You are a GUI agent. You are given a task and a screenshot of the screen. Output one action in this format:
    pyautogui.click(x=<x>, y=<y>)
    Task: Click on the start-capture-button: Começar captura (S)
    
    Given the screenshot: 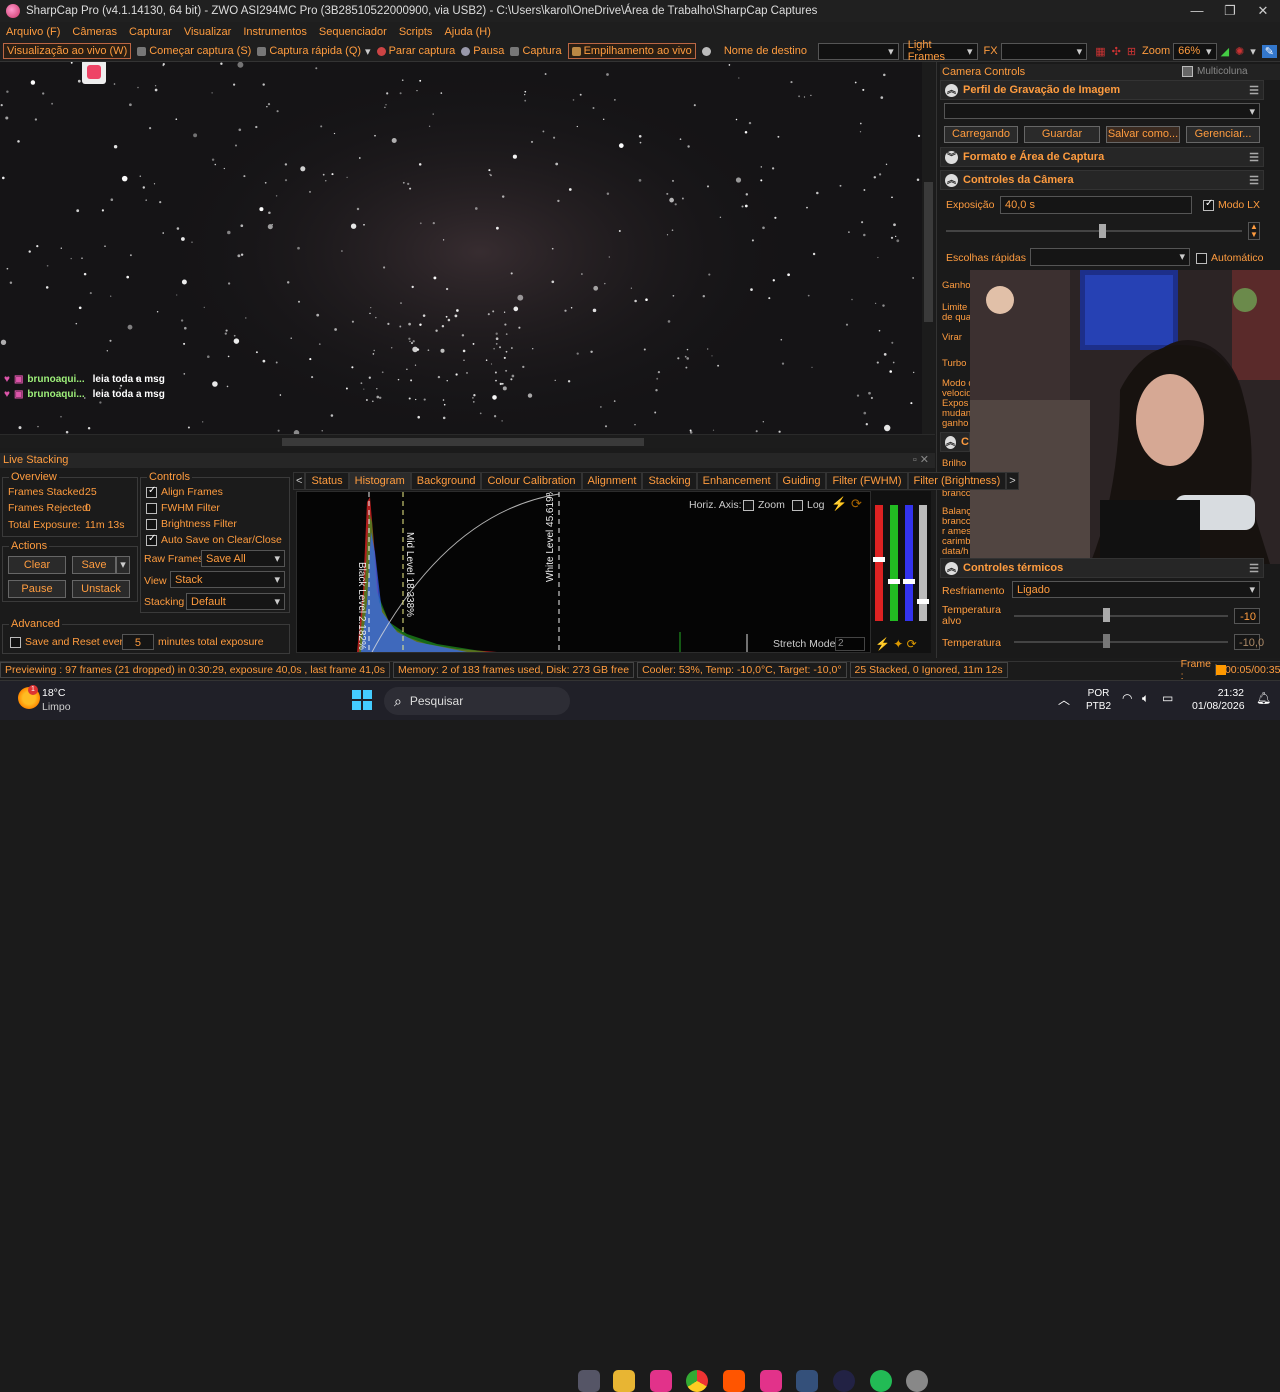 What is the action you would take?
    pyautogui.click(x=194, y=51)
    